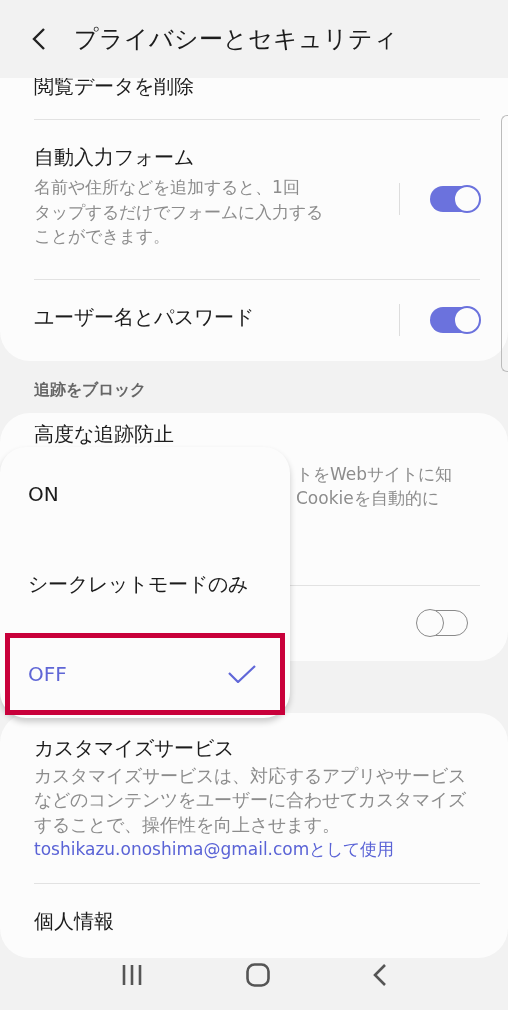 Image resolution: width=508 pixels, height=1010 pixels. What do you see at coordinates (374, 486) in the screenshot?
I see `setting-description: トをWebサイトに知 Cookieを自動的に` at bounding box center [374, 486].